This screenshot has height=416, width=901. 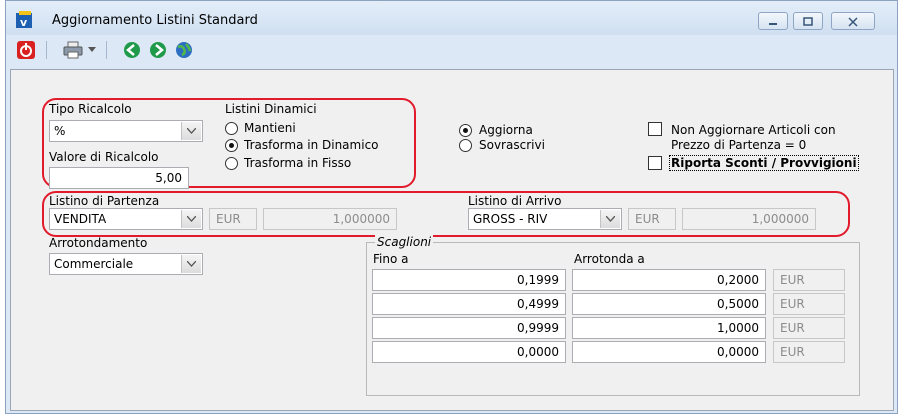 I want to click on arrotondamento-label: Arrotondamento, so click(x=98, y=243).